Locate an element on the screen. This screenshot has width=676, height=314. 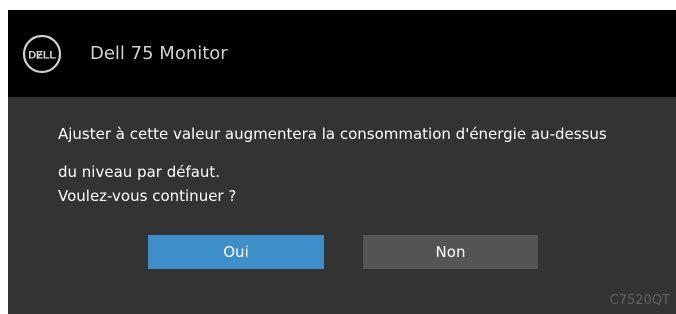
dialog-message-line-2: du niveau par défaut. is located at coordinates (139, 172).